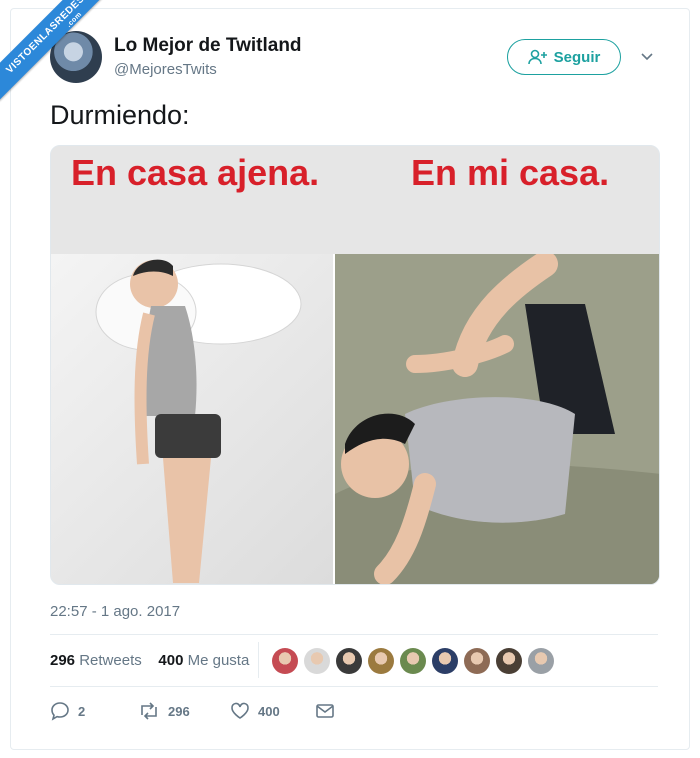  I want to click on reply-count: 2, so click(82, 711).